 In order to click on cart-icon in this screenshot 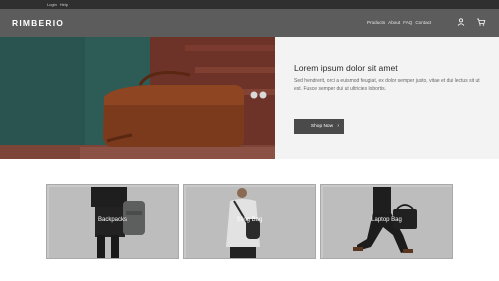, I will do `click(481, 22)`.